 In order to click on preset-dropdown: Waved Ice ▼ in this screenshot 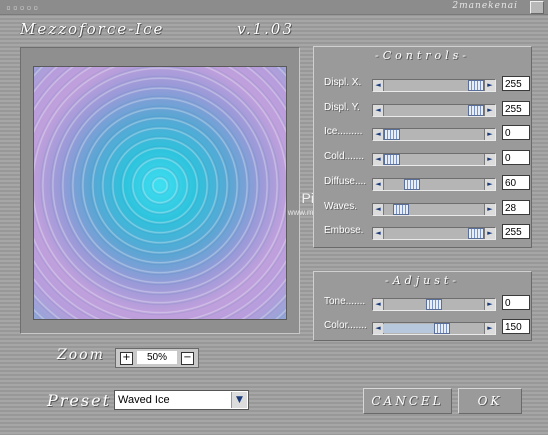, I will do `click(181, 400)`.